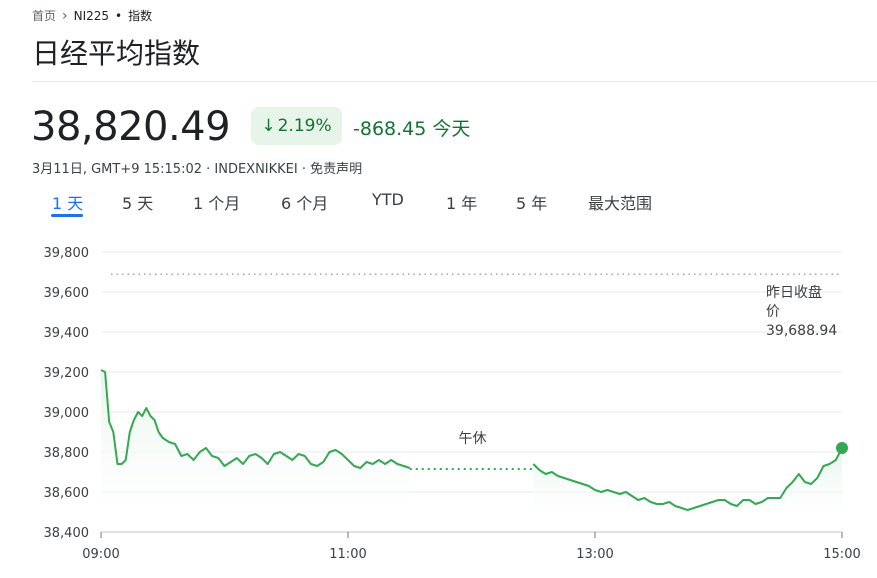 The image size is (877, 578). Describe the element at coordinates (794, 292) in the screenshot. I see `previous-close-label: 昨日收盘` at that location.